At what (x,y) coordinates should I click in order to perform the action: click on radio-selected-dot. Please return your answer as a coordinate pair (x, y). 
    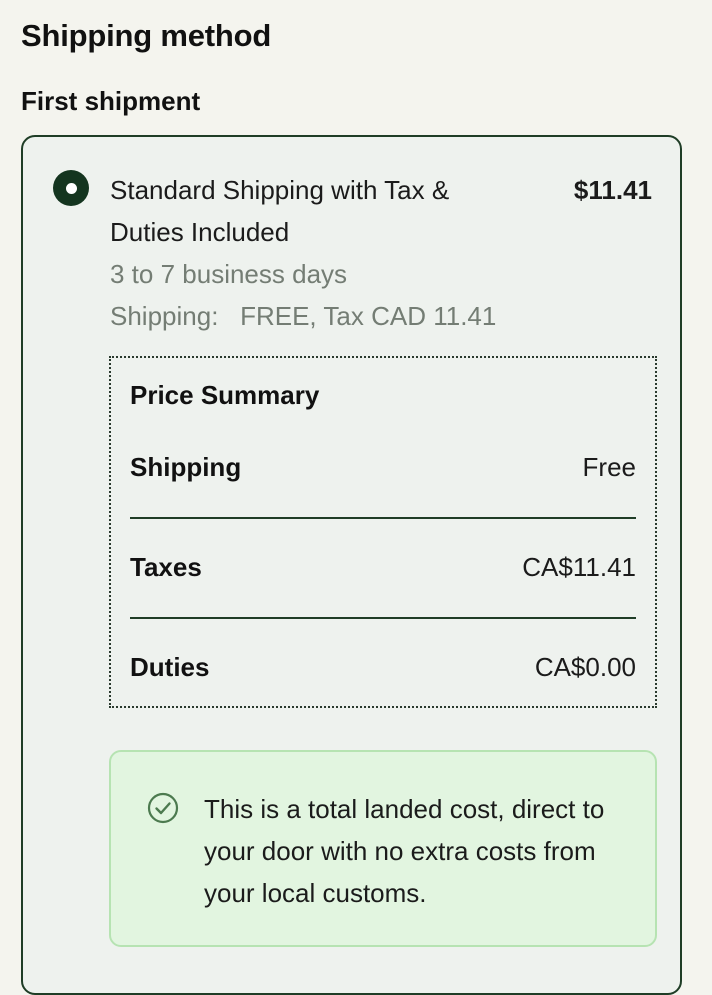
    Looking at the image, I should click on (71, 188).